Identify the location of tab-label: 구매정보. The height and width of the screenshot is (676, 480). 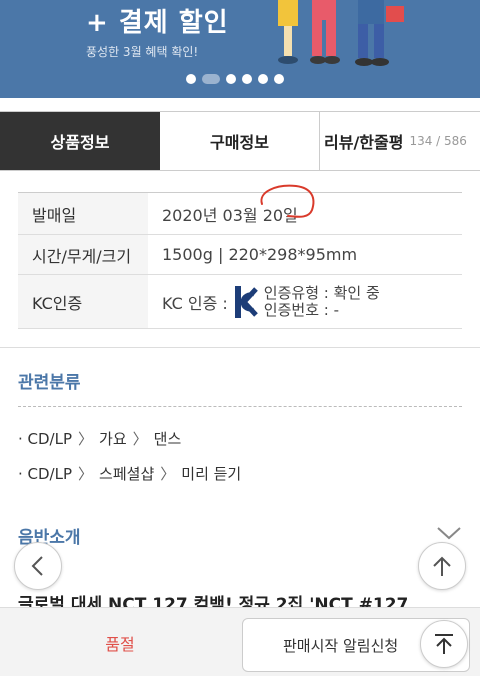
(239, 142).